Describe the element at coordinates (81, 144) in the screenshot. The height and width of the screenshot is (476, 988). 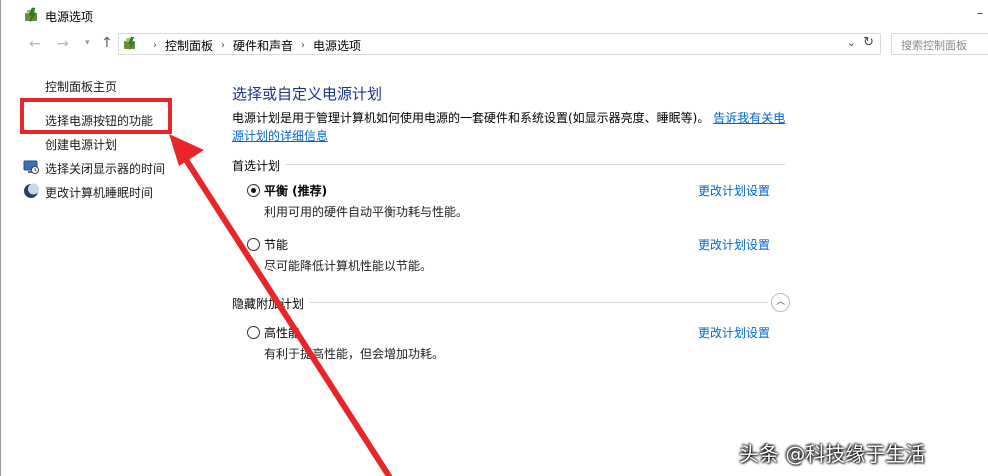
I see `sidebar-item-create-plan: 创建电源计划` at that location.